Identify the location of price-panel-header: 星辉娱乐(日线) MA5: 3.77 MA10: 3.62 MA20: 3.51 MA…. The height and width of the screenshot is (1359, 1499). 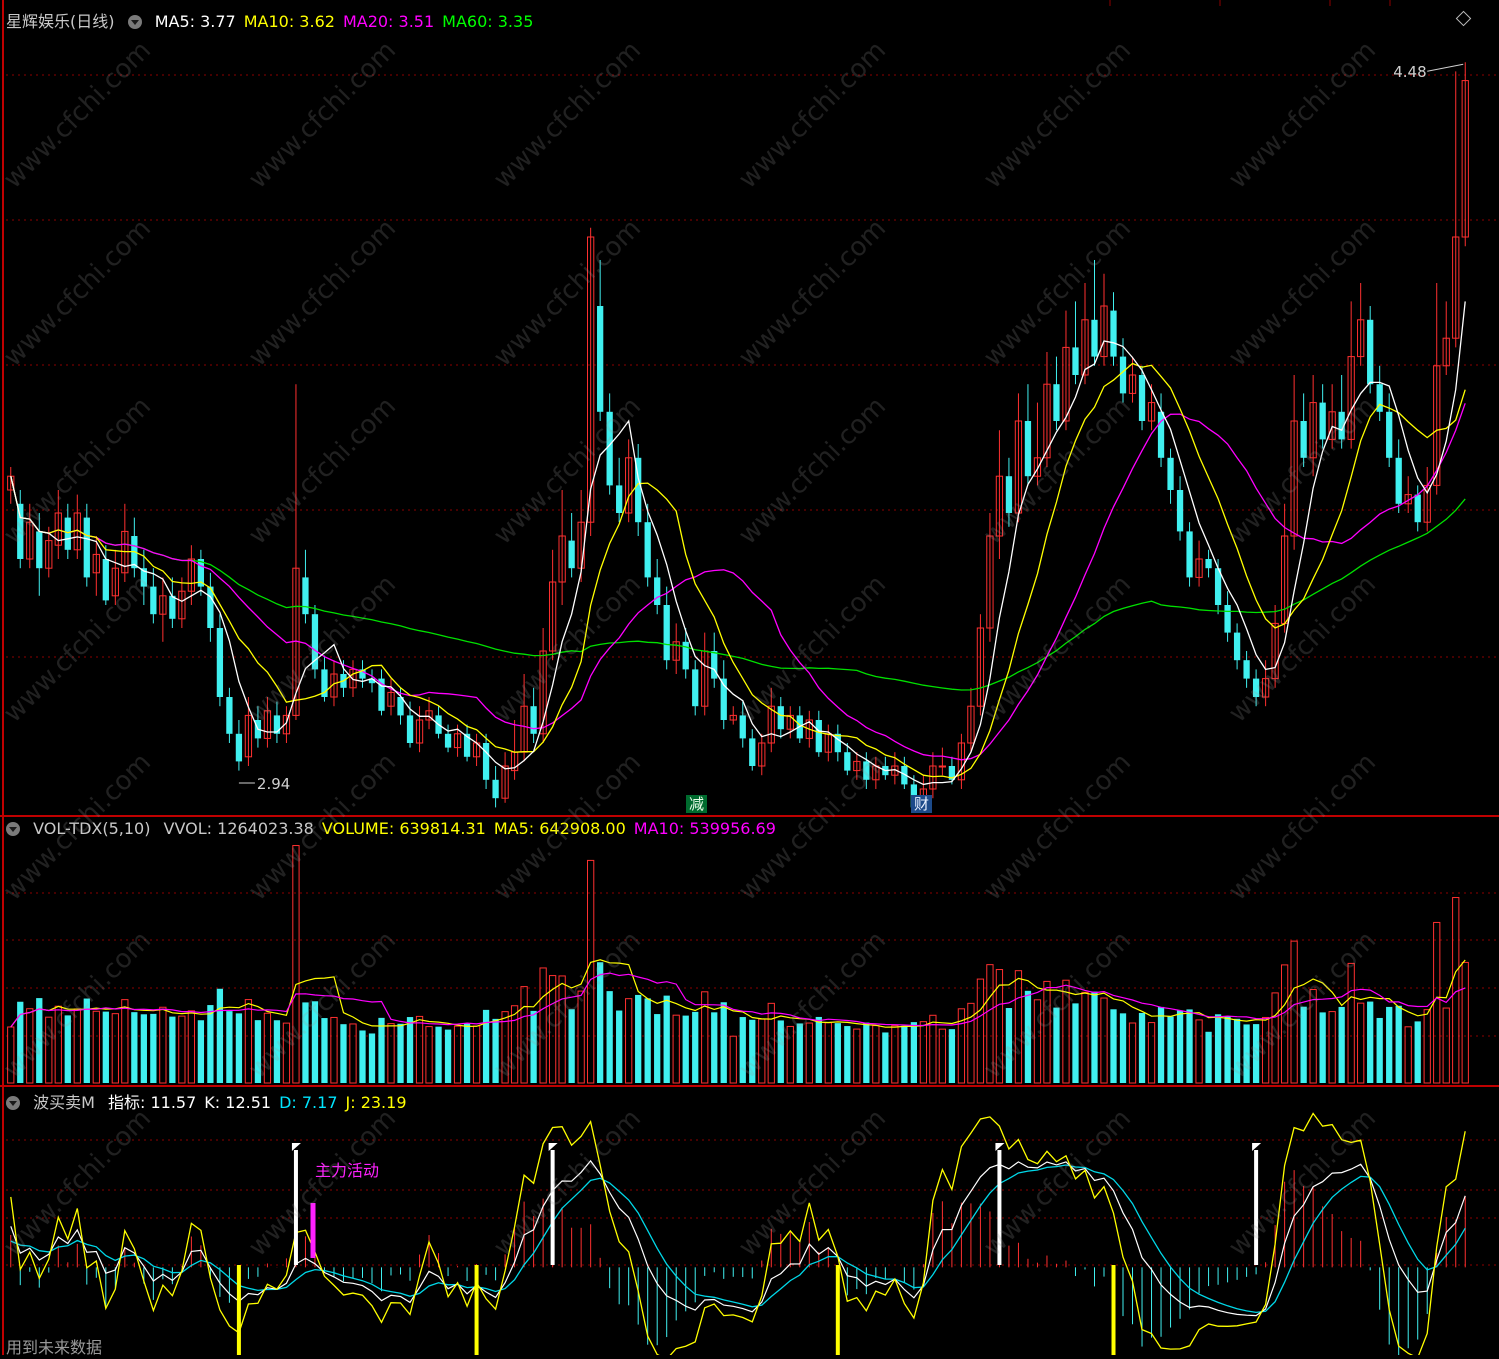
(277, 20).